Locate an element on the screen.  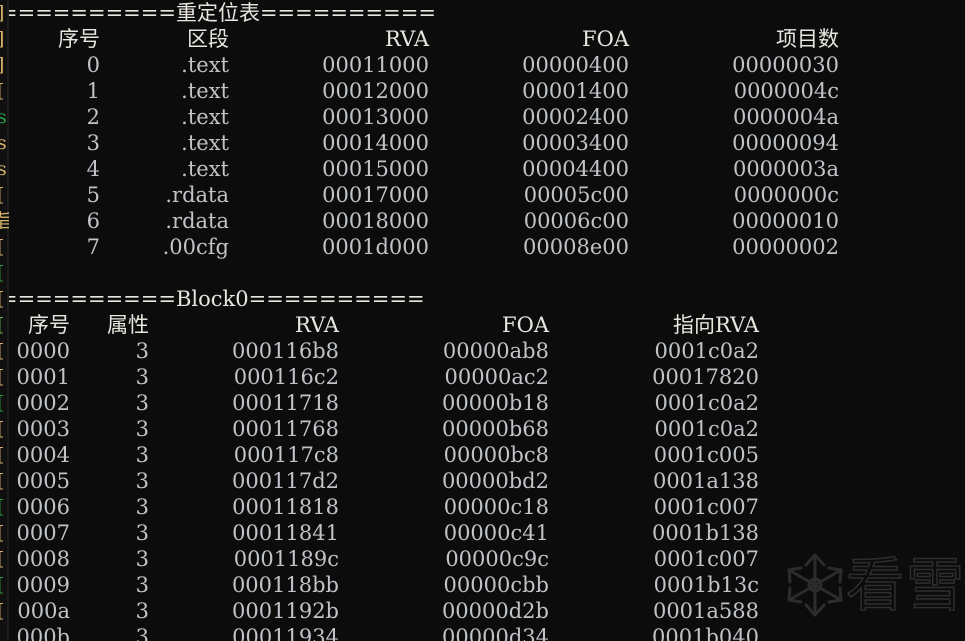
cell-rva: 00015000 is located at coordinates (375, 169).